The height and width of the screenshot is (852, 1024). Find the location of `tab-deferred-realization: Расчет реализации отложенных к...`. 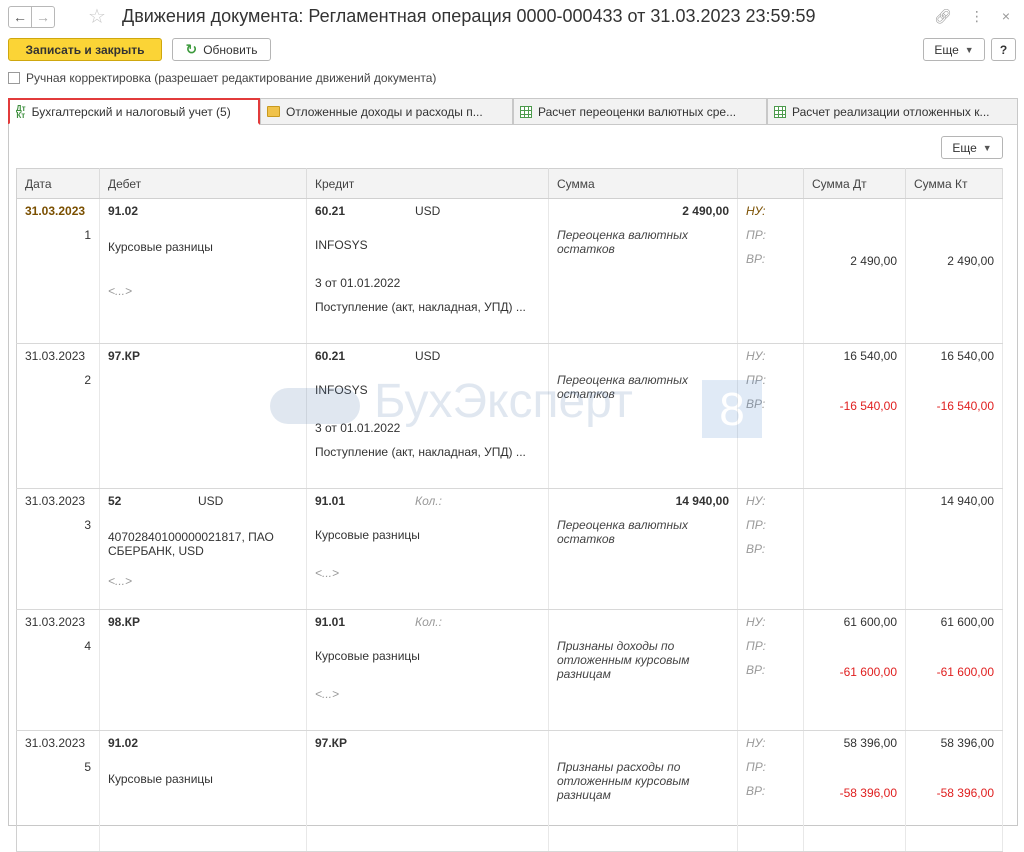

tab-deferred-realization: Расчет реализации отложенных к... is located at coordinates (892, 111).